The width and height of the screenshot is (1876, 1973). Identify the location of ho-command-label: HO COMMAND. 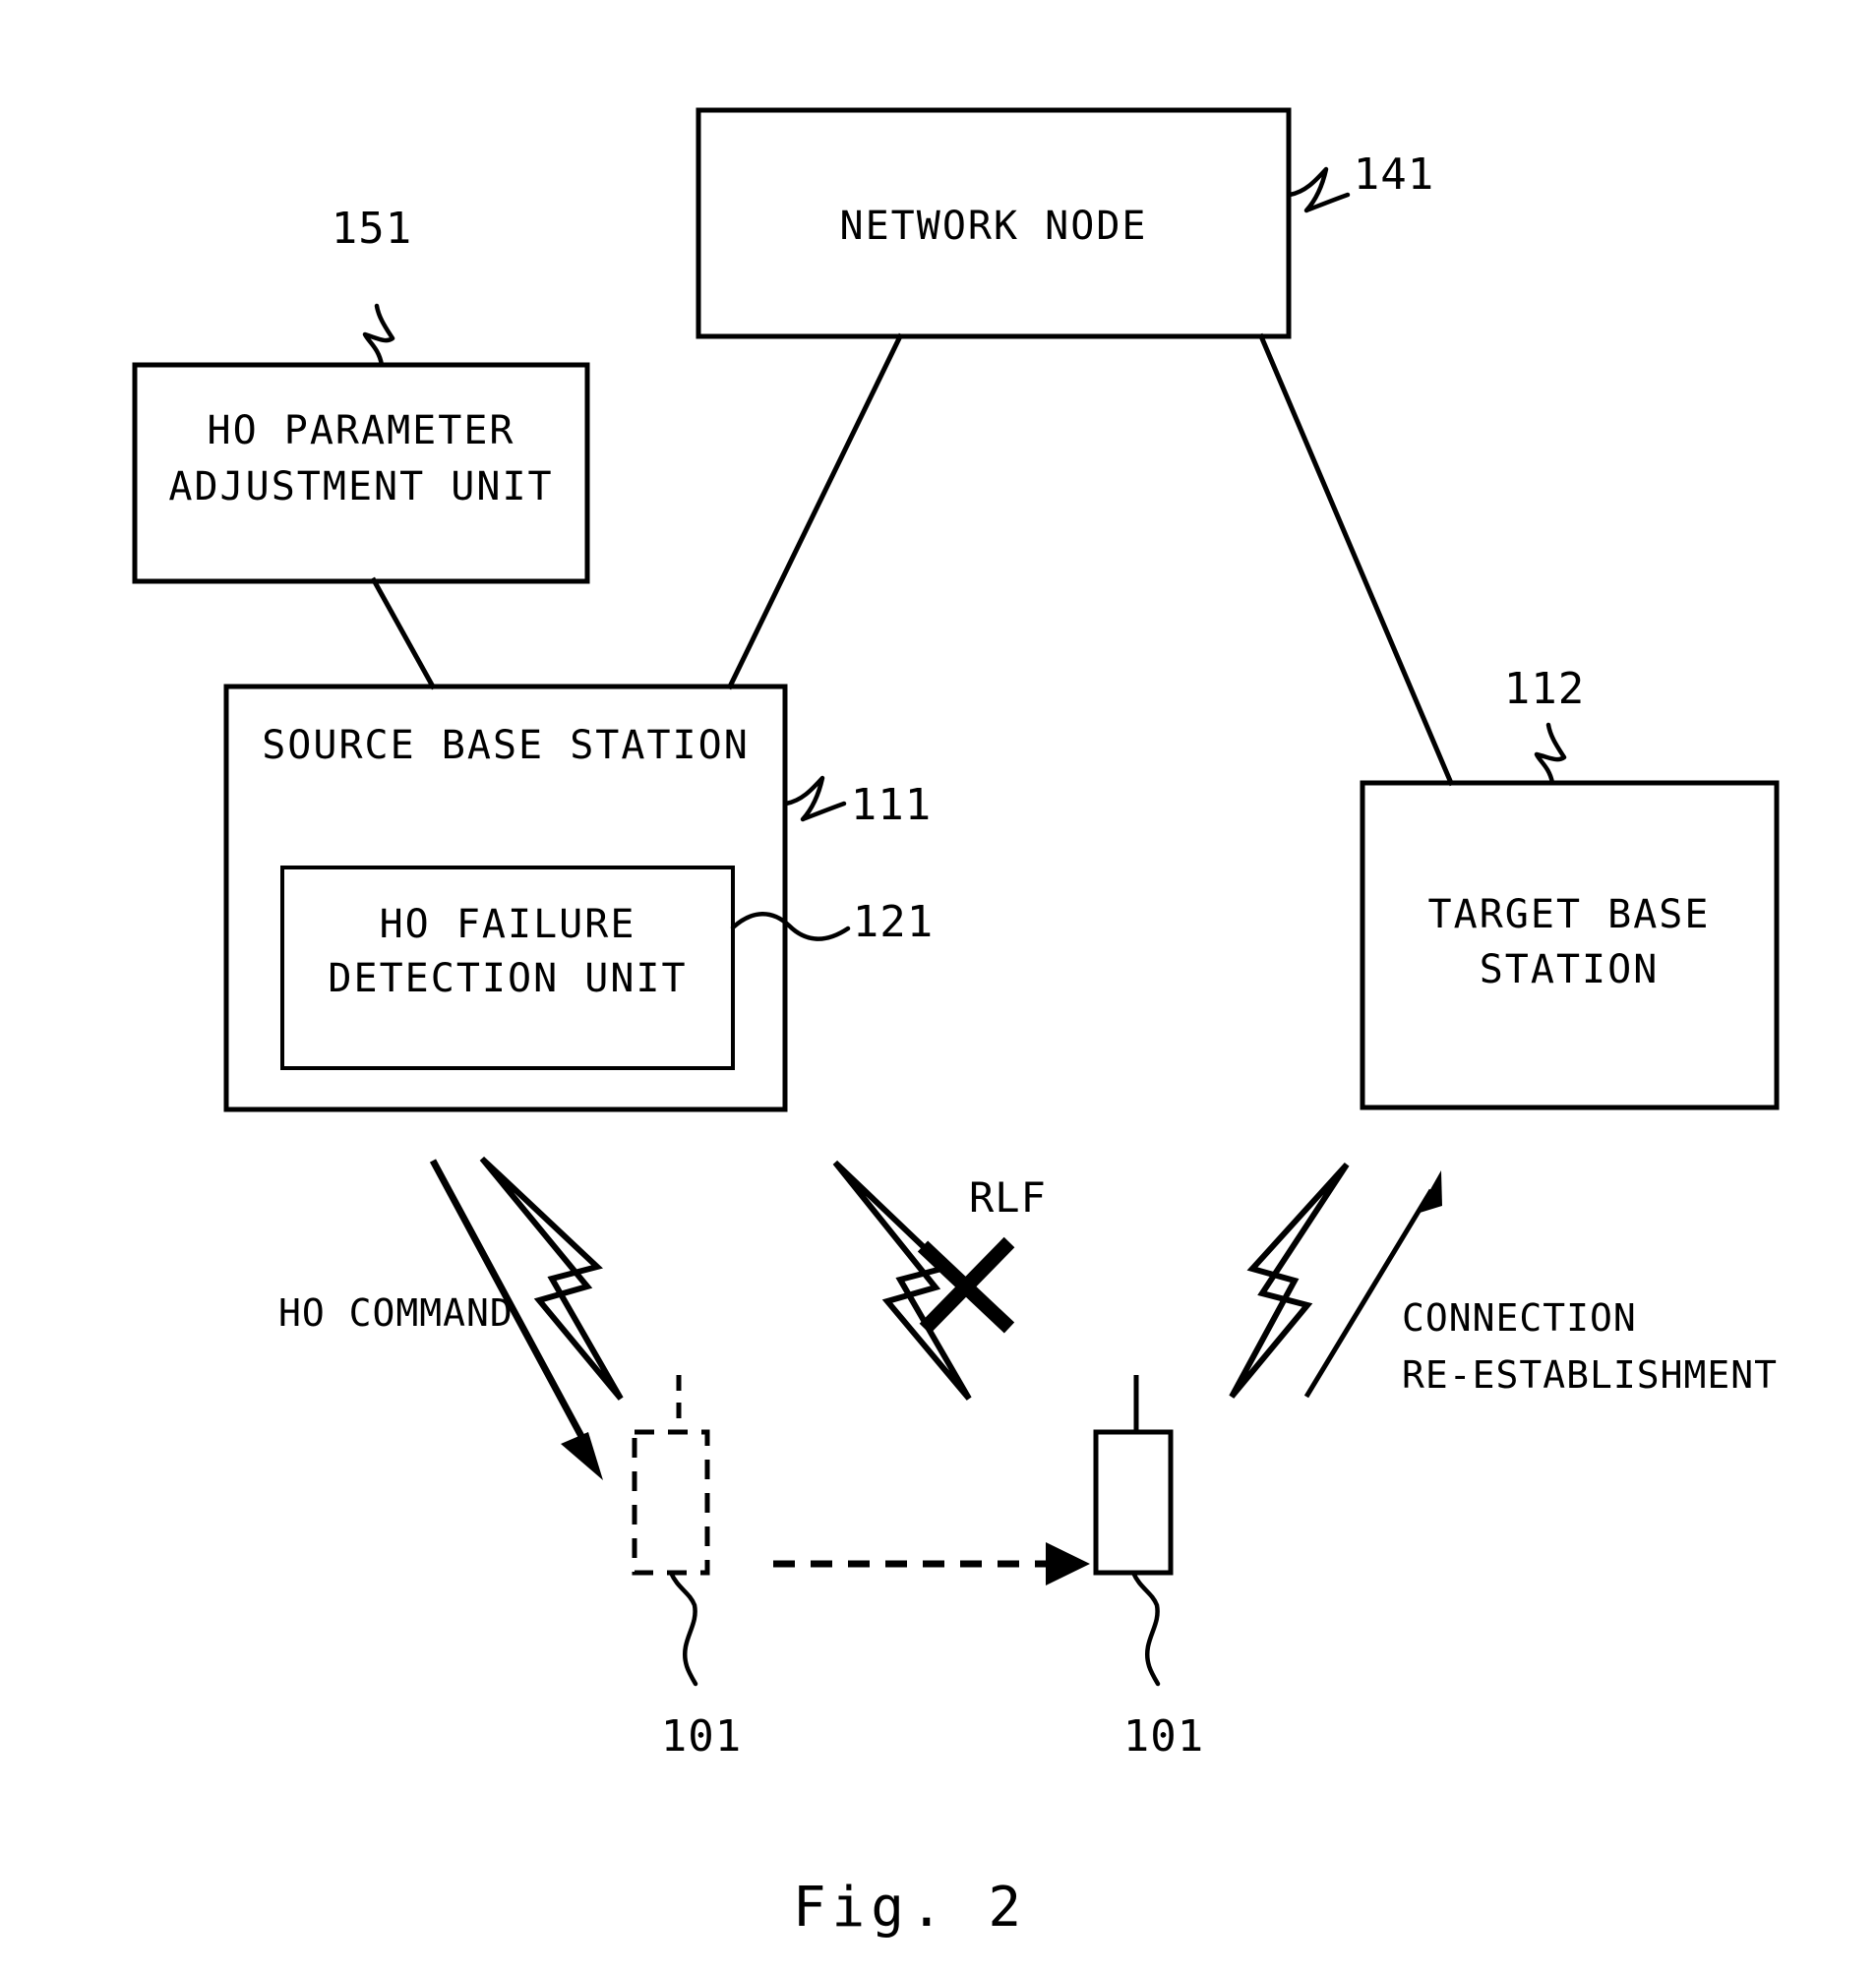
(396, 1313).